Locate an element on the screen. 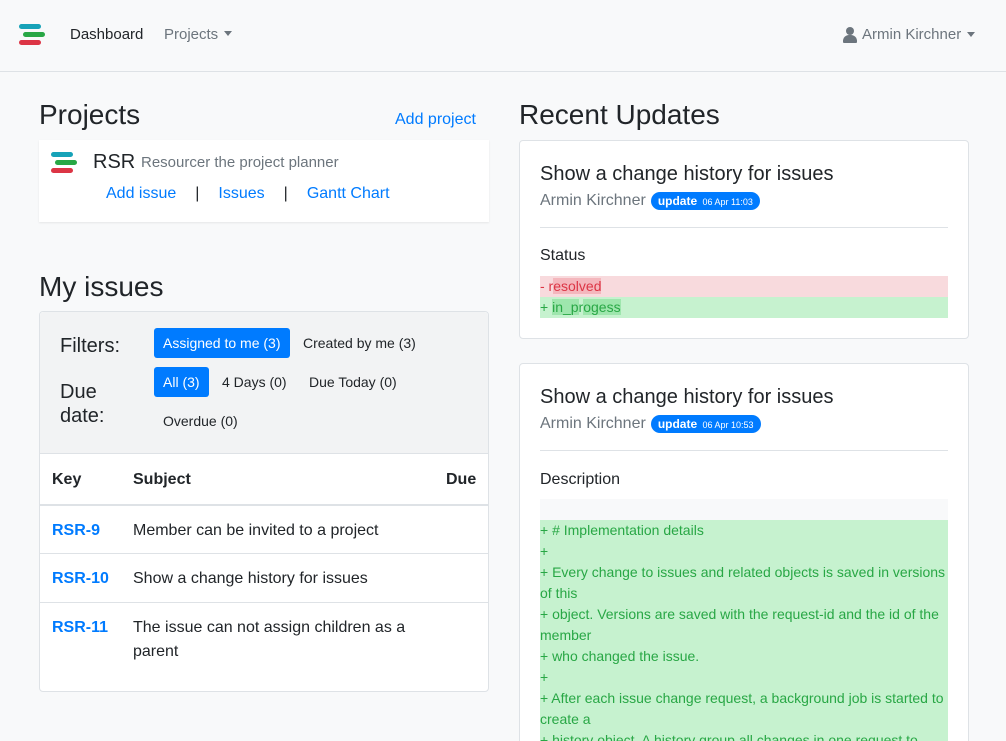 The width and height of the screenshot is (1006, 741). changed-field-label: Description is located at coordinates (580, 479).